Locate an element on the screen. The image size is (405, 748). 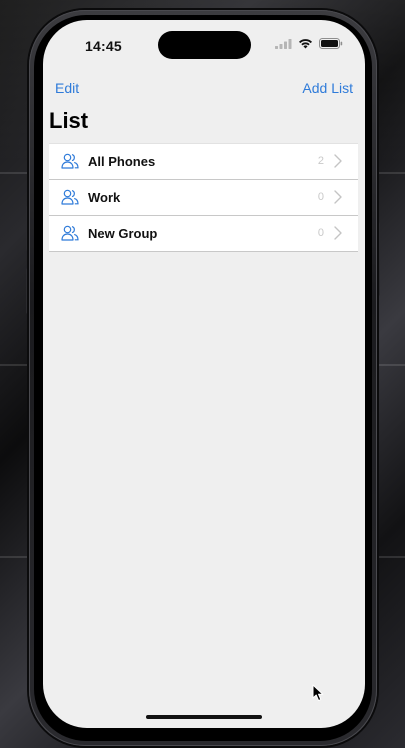
battery-icon is located at coordinates (331, 43).